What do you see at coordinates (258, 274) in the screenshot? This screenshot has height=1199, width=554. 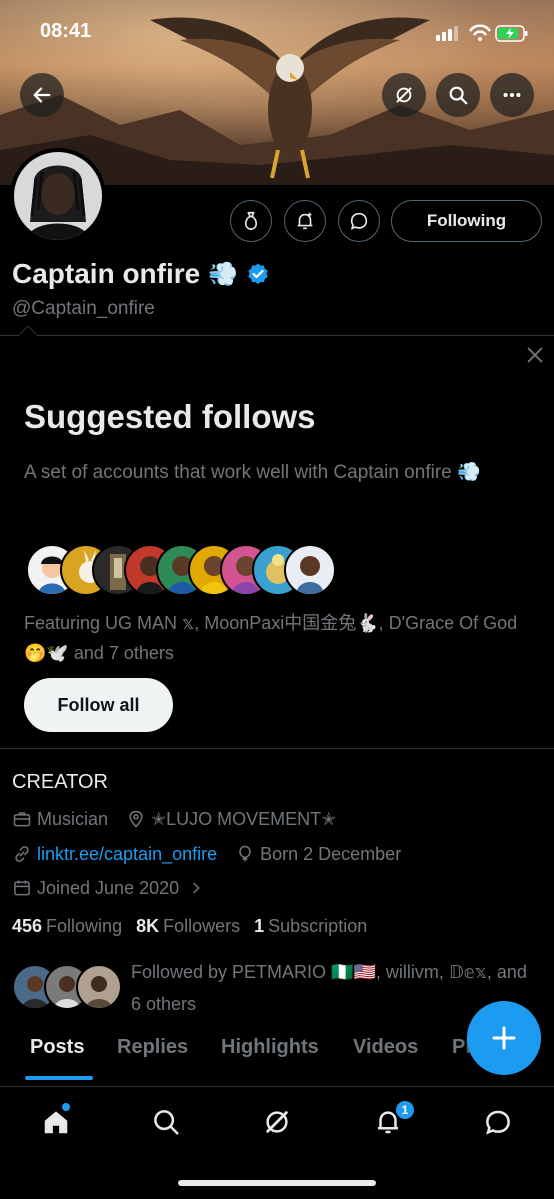 I see `verified-badge-icon` at bounding box center [258, 274].